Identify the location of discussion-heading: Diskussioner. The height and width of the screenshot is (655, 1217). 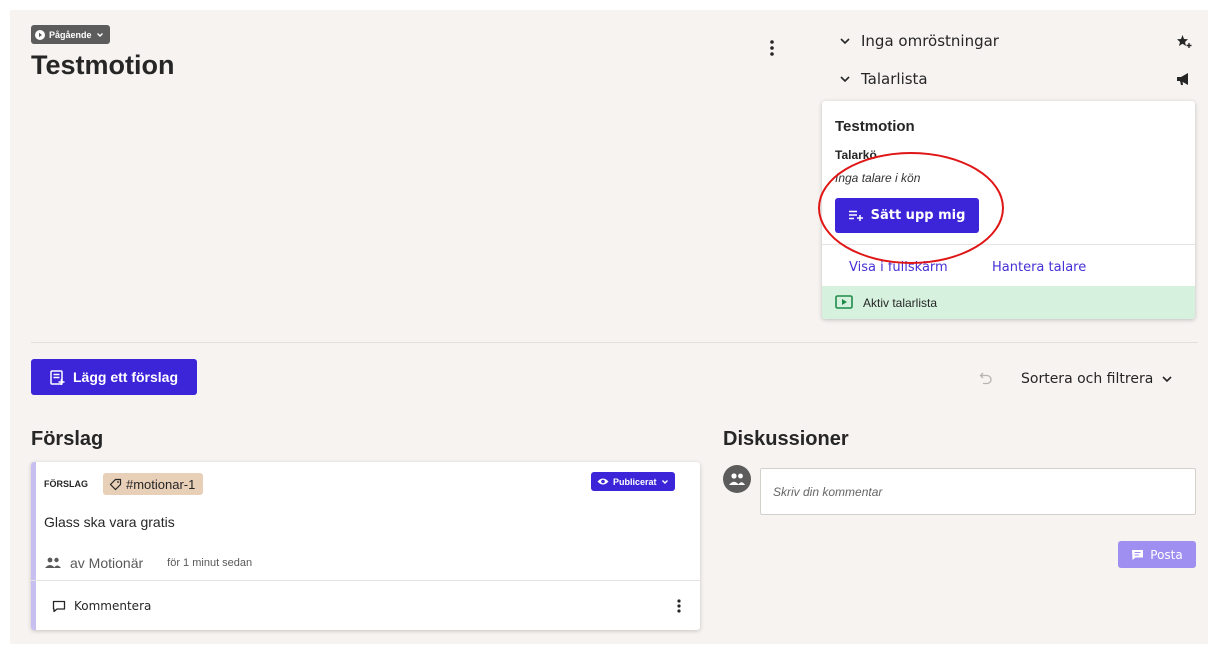
(786, 439).